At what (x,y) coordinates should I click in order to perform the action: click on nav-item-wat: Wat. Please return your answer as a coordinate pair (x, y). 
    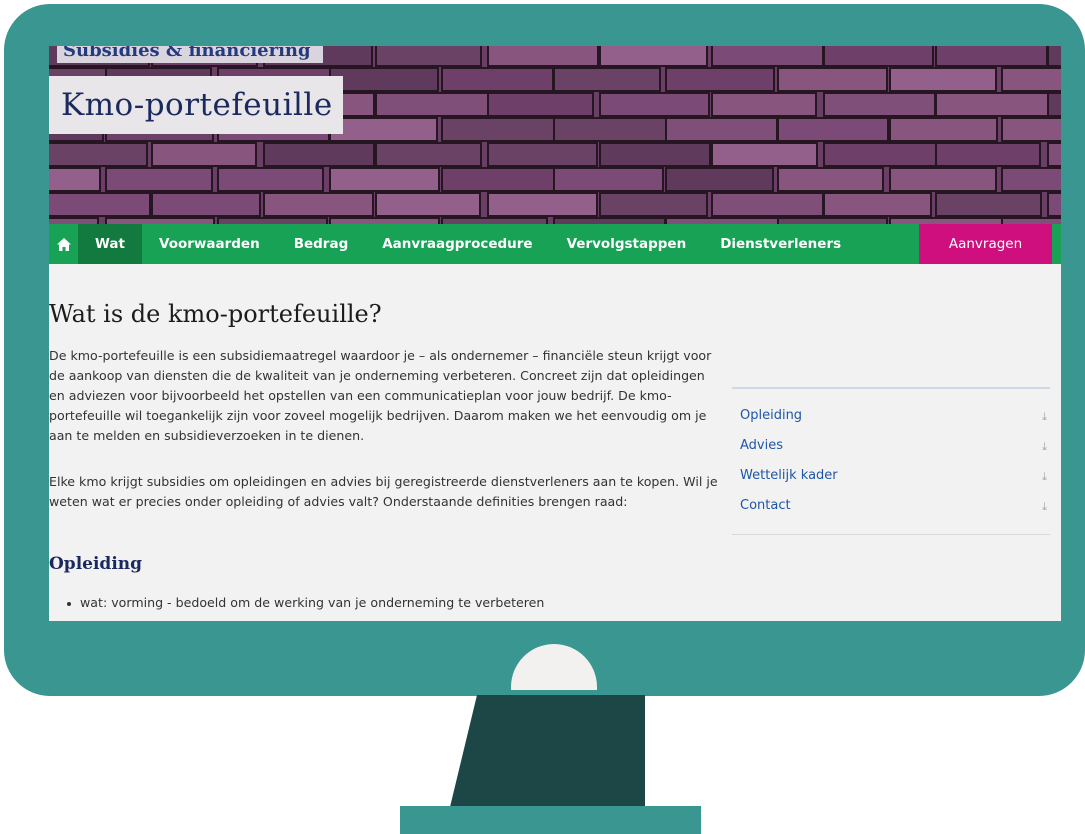
    Looking at the image, I should click on (110, 244).